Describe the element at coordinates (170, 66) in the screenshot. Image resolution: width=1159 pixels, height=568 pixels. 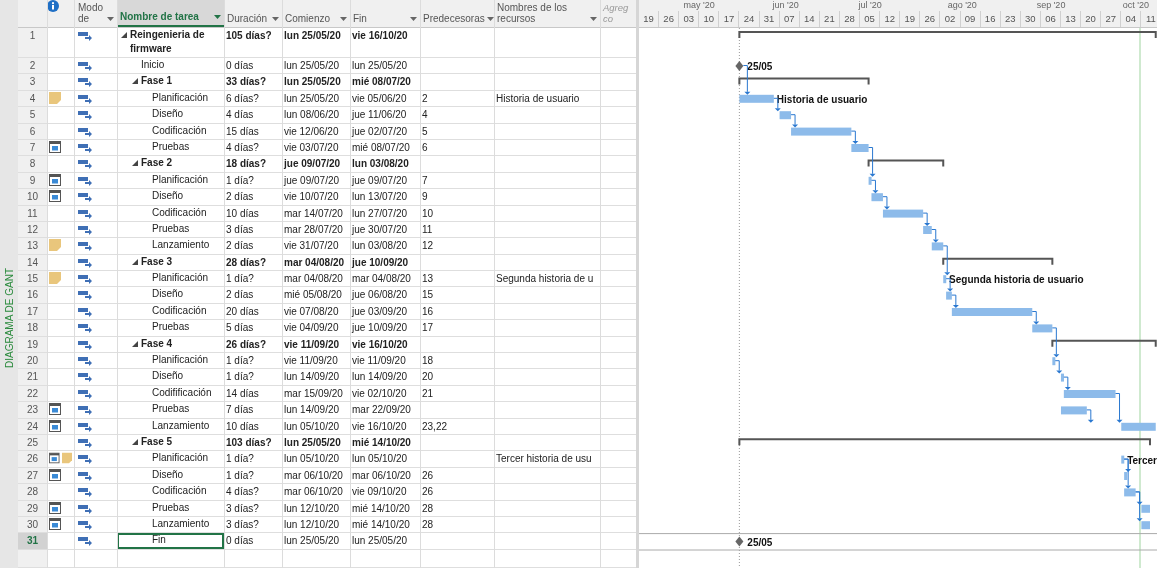
I see `task-name-cell: Inicio` at that location.